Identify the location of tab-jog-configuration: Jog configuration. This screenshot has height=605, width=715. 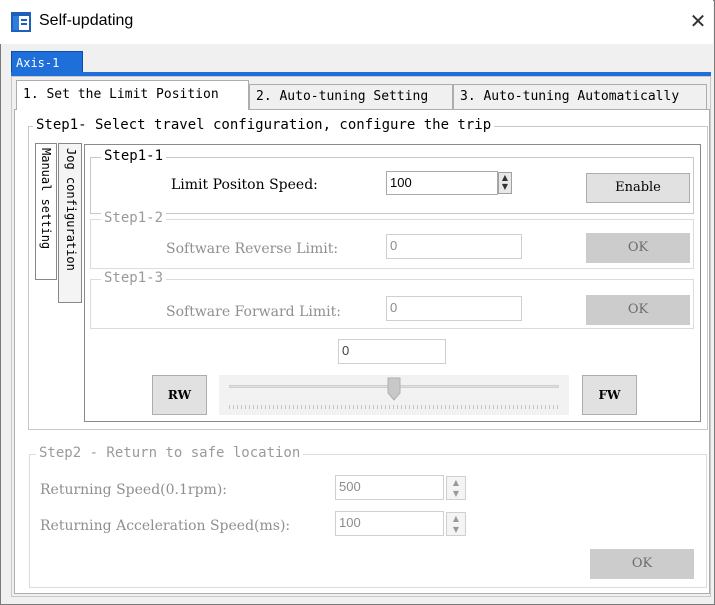
(70, 223).